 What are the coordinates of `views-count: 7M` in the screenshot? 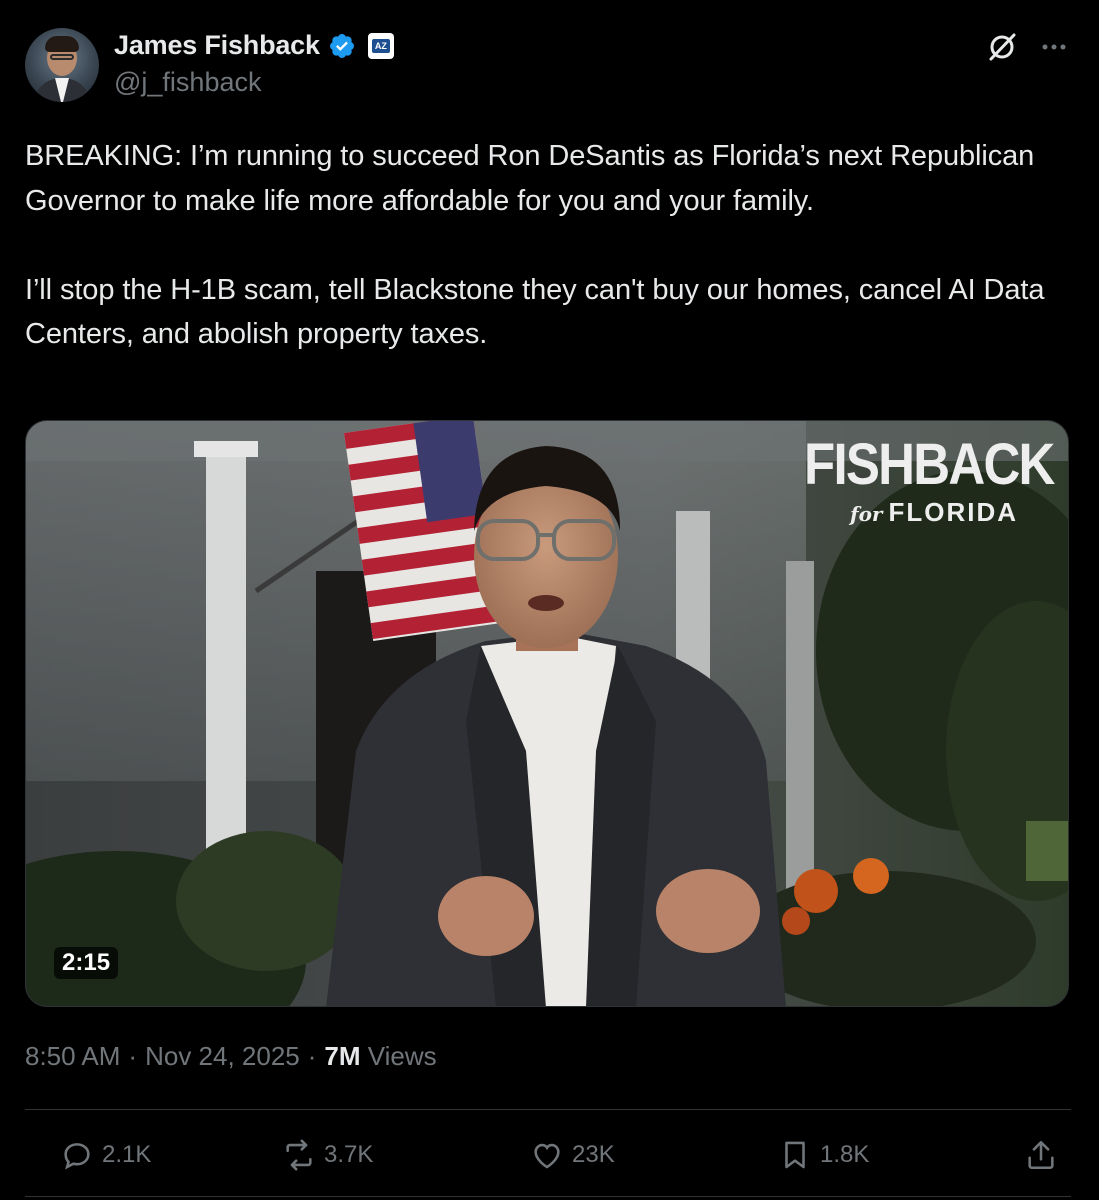 It's located at (342, 1056).